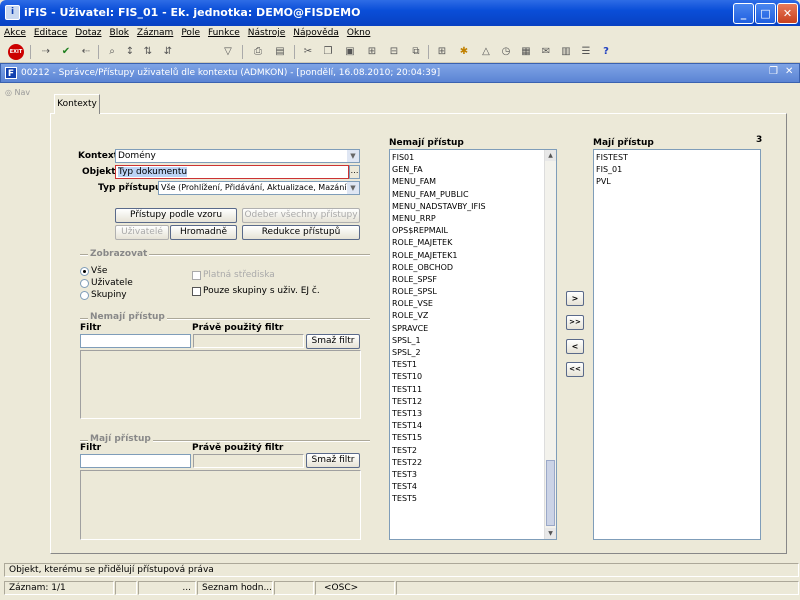 The width and height of the screenshot is (800, 600). Describe the element at coordinates (416, 52) in the screenshot. I see `duplicate-icon: ⧉` at that location.